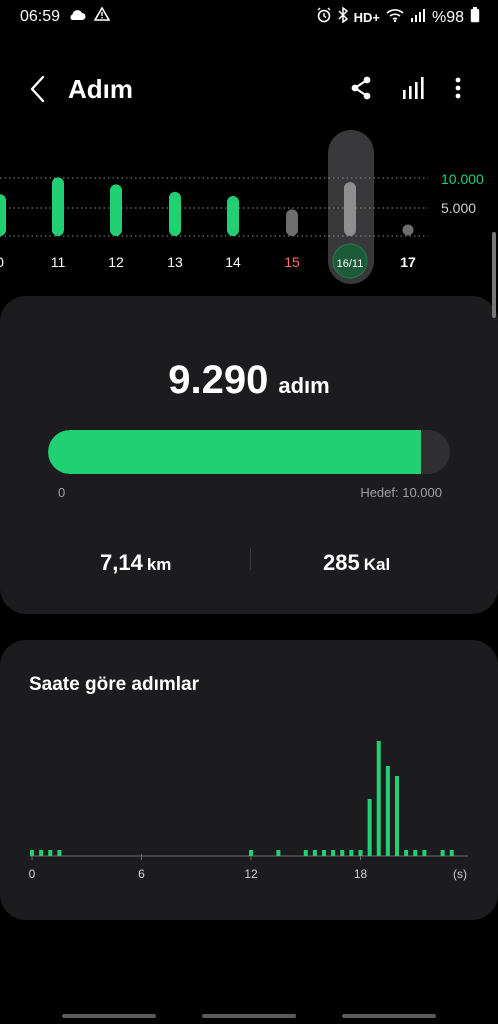 The image size is (498, 1024). I want to click on week-day-label-5: 15, so click(292, 262).